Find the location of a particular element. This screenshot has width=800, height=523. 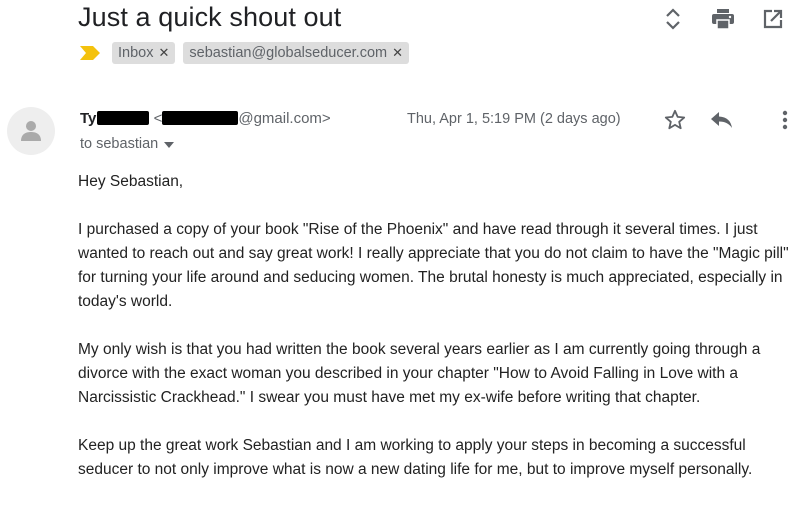

recipients-line: to sebastian is located at coordinates (127, 144).